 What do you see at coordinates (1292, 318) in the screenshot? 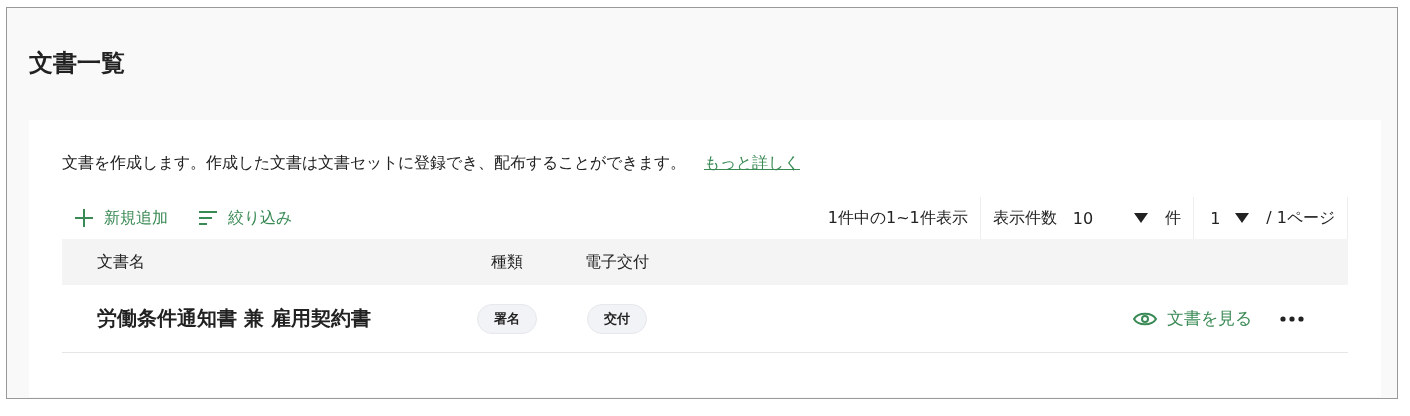
I see `more-icon` at bounding box center [1292, 318].